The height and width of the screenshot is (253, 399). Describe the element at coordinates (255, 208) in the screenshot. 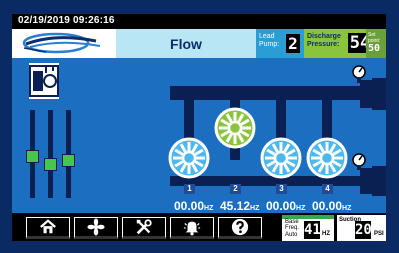

I see `pump-speed-2-unit: HZ` at that location.